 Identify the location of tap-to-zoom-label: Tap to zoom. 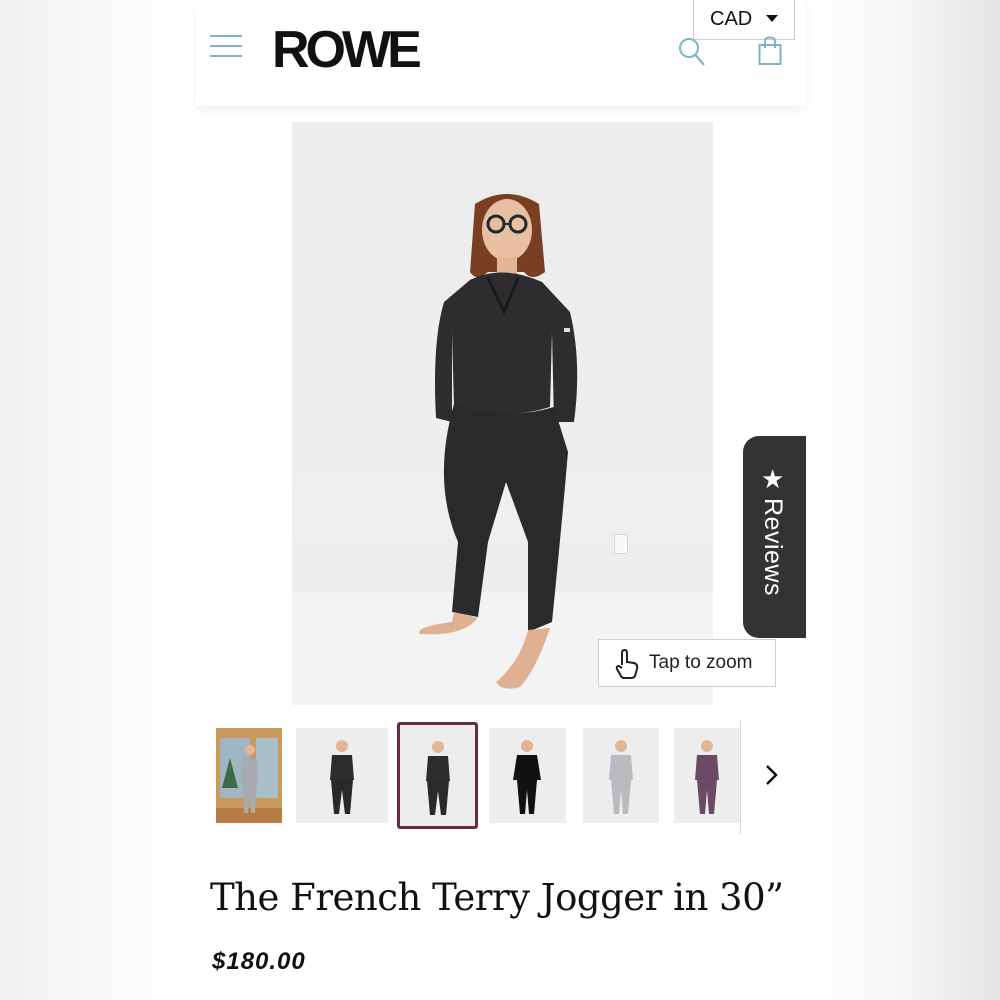
(701, 662).